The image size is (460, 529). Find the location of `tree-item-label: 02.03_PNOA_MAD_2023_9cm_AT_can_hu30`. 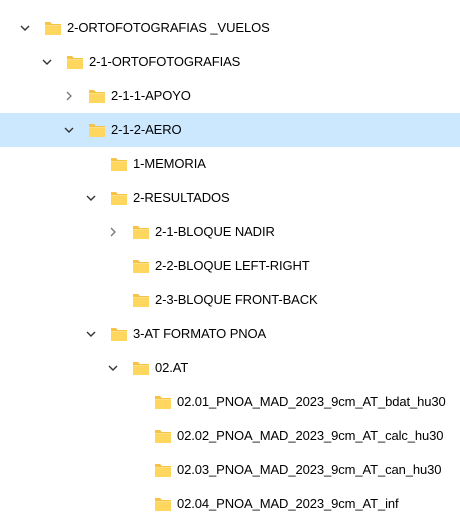

tree-item-label: 02.03_PNOA_MAD_2023_9cm_AT_can_hu30 is located at coordinates (309, 469).